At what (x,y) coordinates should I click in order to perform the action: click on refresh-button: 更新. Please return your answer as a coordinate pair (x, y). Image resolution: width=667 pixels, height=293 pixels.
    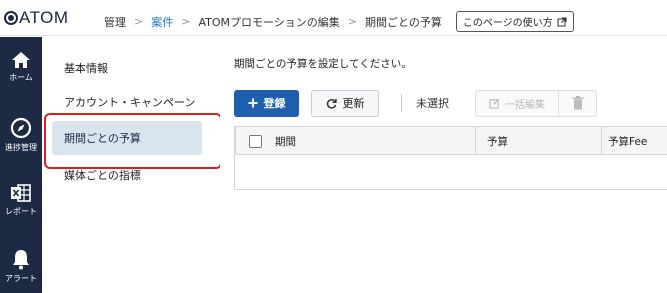
    Looking at the image, I should click on (345, 103).